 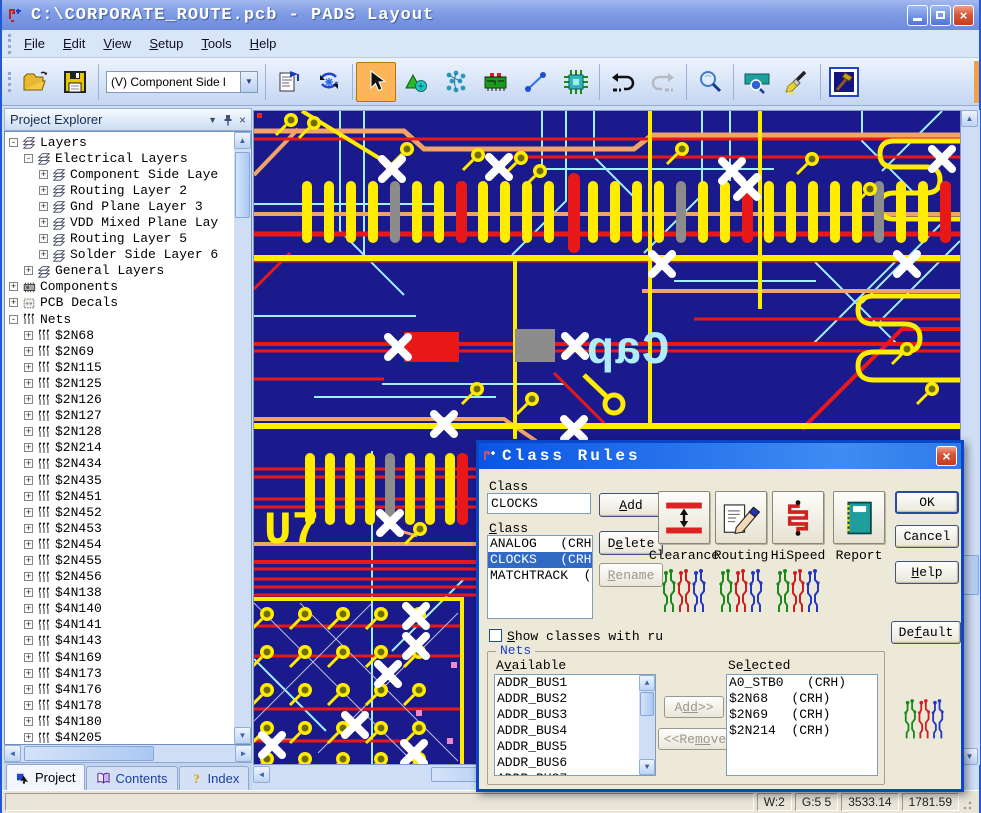 I want to click on tree-item: + $2N127, so click(x=119, y=416).